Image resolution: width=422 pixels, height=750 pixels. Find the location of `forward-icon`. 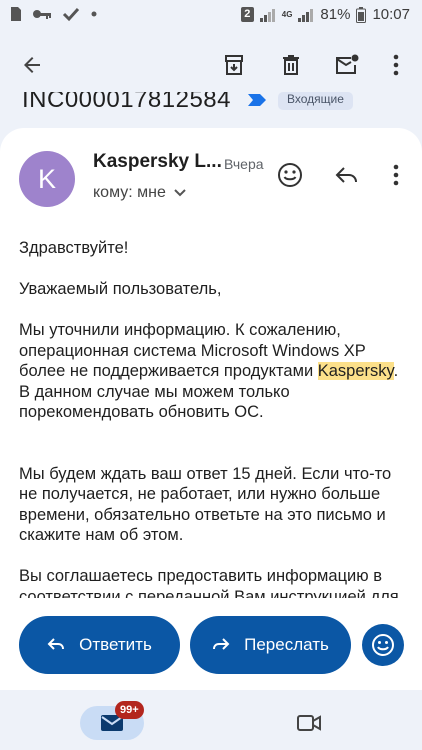

forward-icon is located at coordinates (221, 644).